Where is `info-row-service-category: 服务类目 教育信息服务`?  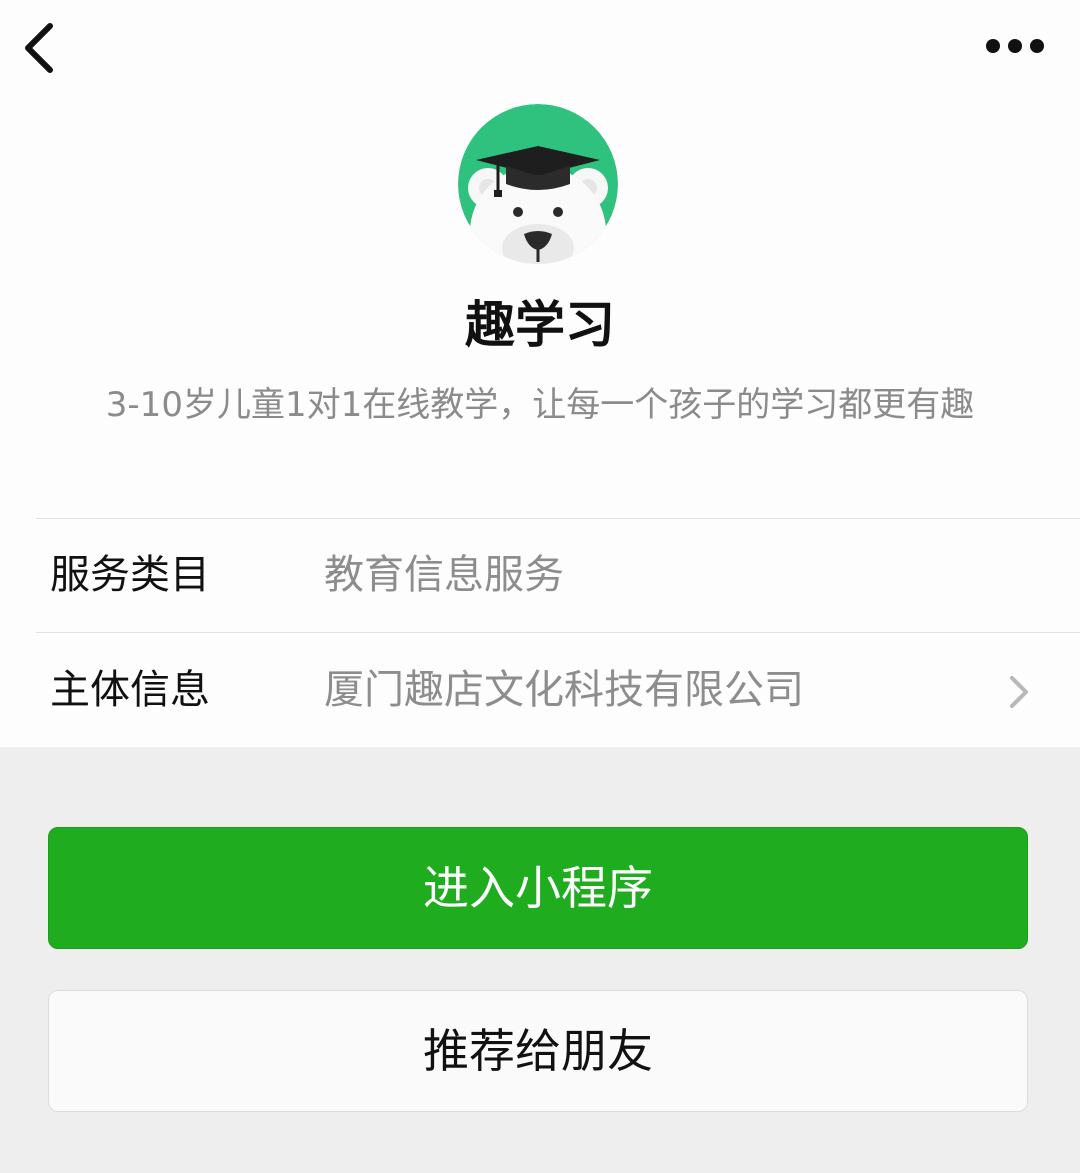 info-row-service-category: 服务类目 教育信息服务 is located at coordinates (540, 575).